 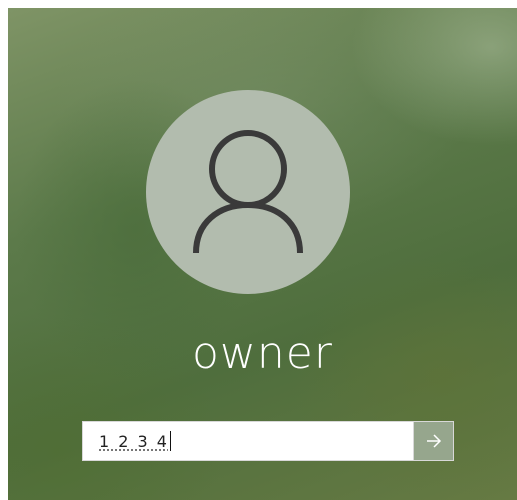 I want to click on pin-input: 1 2 3 4, so click(x=248, y=441).